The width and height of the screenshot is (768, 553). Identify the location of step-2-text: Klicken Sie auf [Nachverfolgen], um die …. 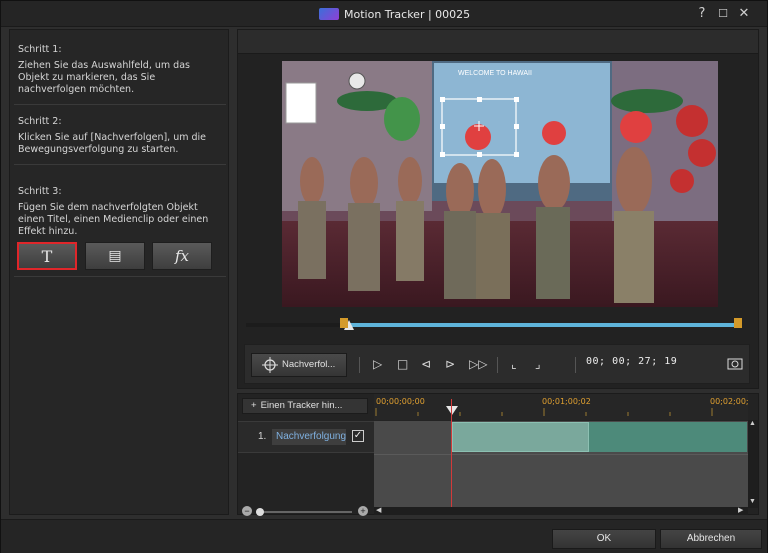
(112, 143).